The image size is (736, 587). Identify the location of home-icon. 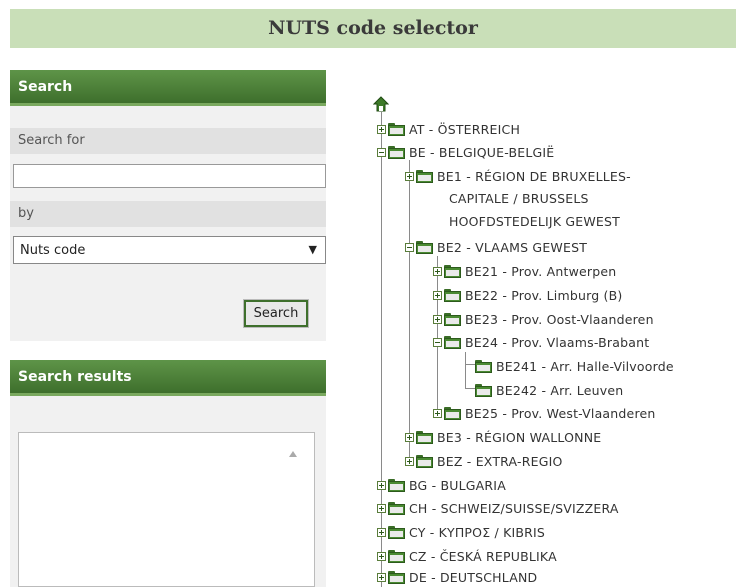
(381, 104).